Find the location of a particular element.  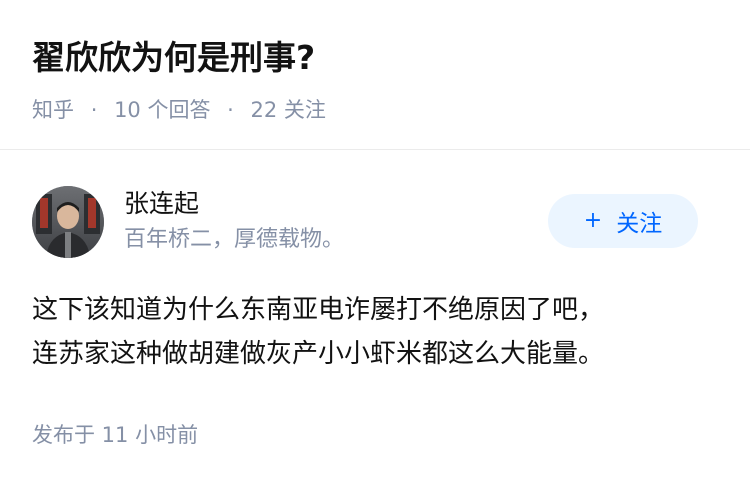

question-title: 翟欣欣为何是刑事? is located at coordinates (173, 58).